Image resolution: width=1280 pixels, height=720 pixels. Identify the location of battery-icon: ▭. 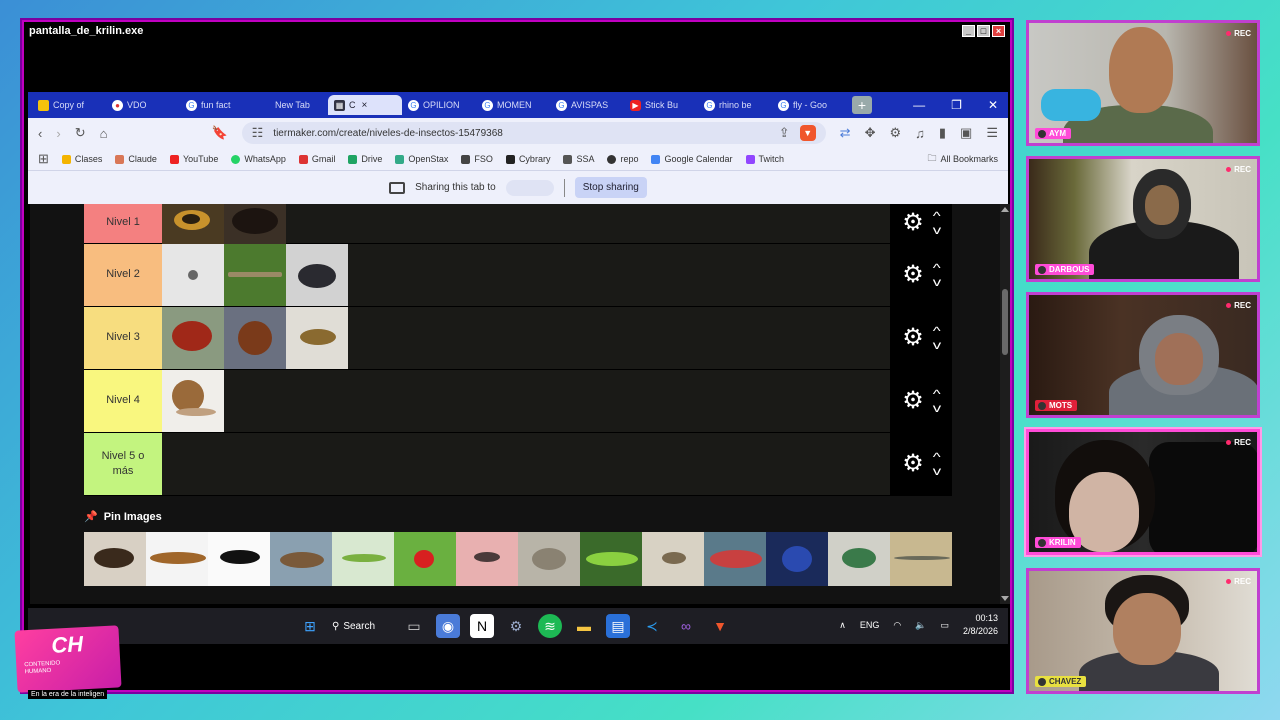
(944, 625).